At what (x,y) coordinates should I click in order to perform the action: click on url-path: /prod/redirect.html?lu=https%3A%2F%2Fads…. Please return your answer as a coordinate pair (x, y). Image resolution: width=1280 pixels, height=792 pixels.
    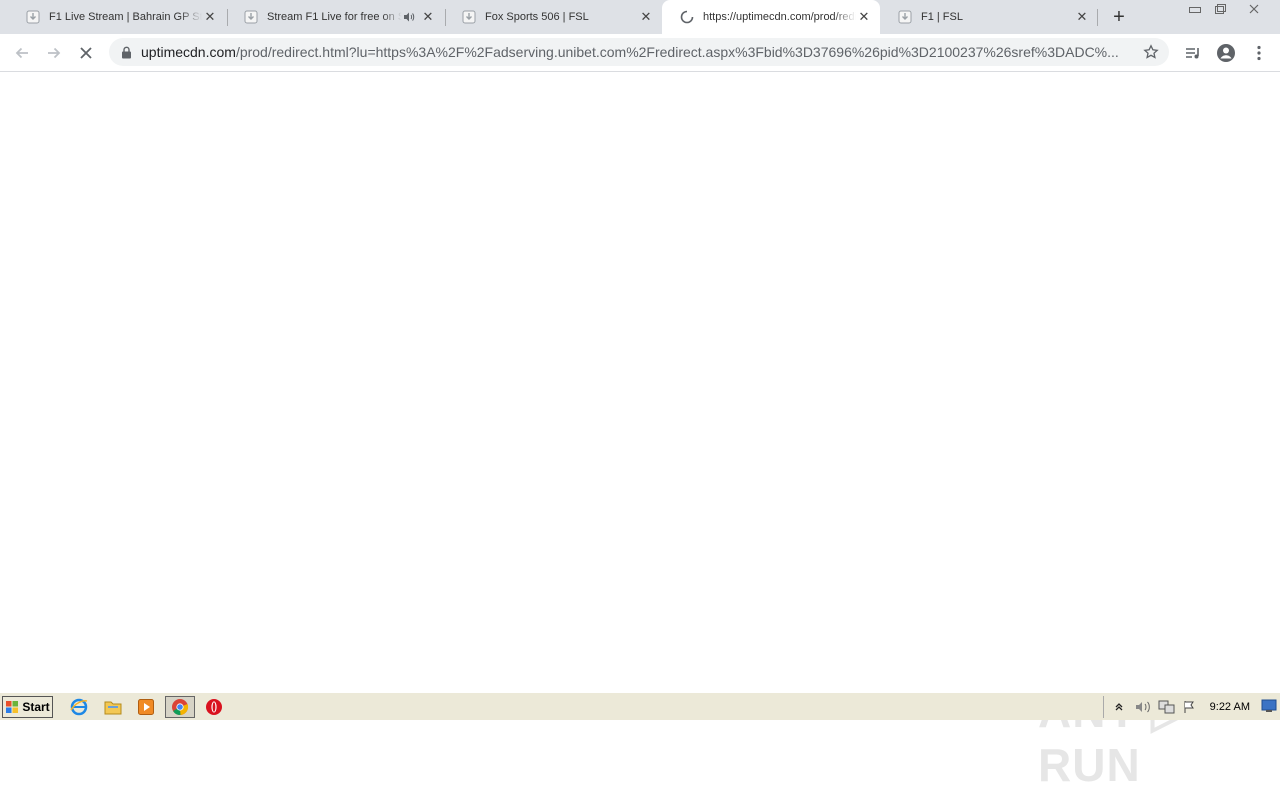
    Looking at the image, I should click on (677, 52).